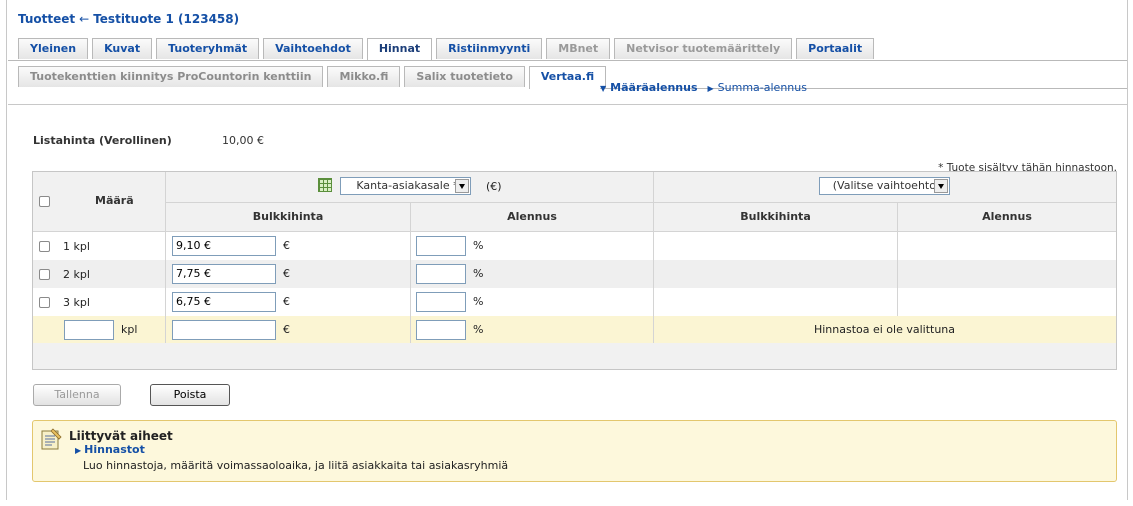 The width and height of the screenshot is (1133, 506). What do you see at coordinates (835, 48) in the screenshot?
I see `tab-portaalit: Portaalit` at bounding box center [835, 48].